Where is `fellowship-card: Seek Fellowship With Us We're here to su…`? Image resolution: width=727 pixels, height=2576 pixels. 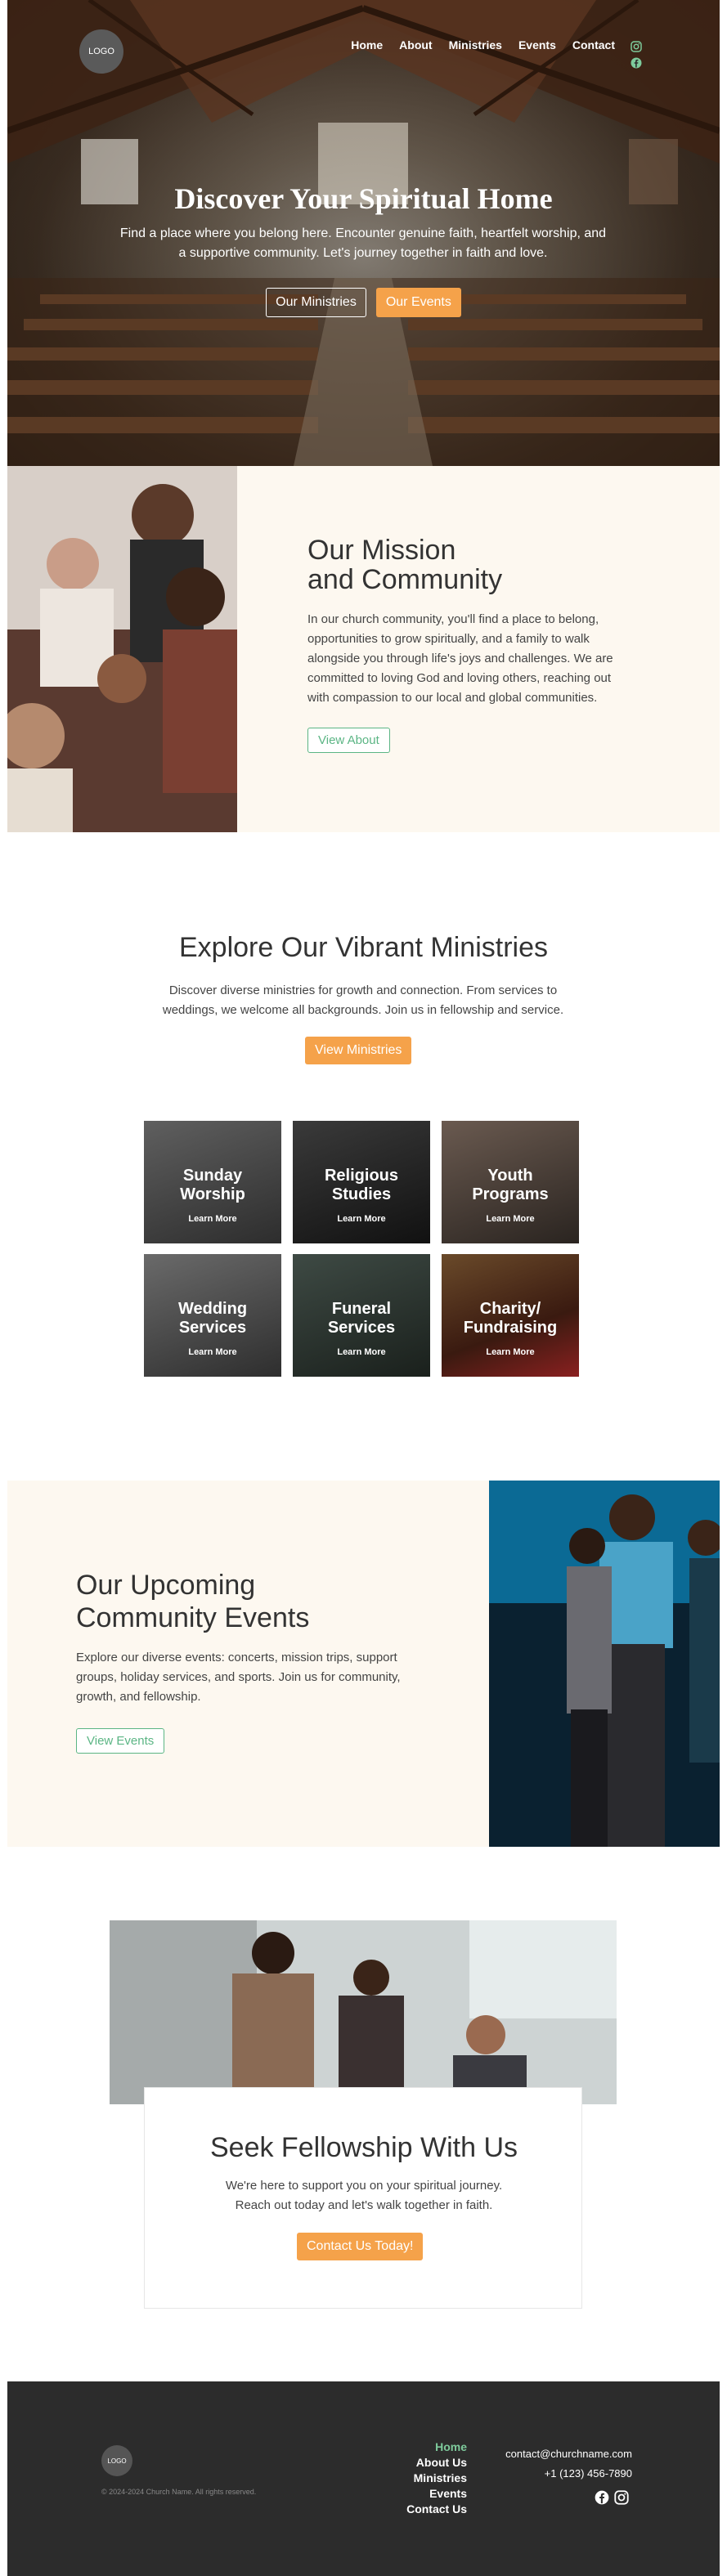 fellowship-card: Seek Fellowship With Us We're here to su… is located at coordinates (363, 2198).